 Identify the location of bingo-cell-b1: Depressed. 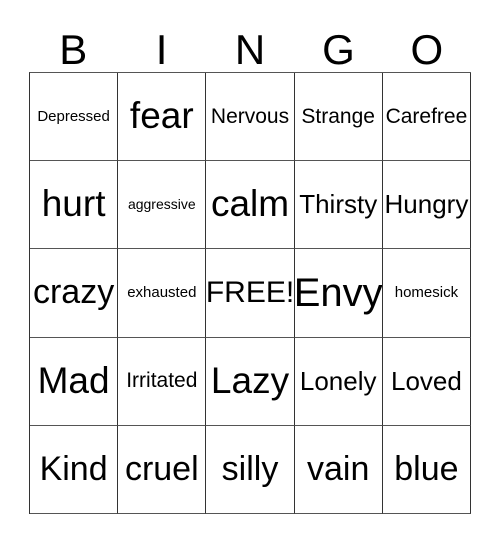
(74, 117).